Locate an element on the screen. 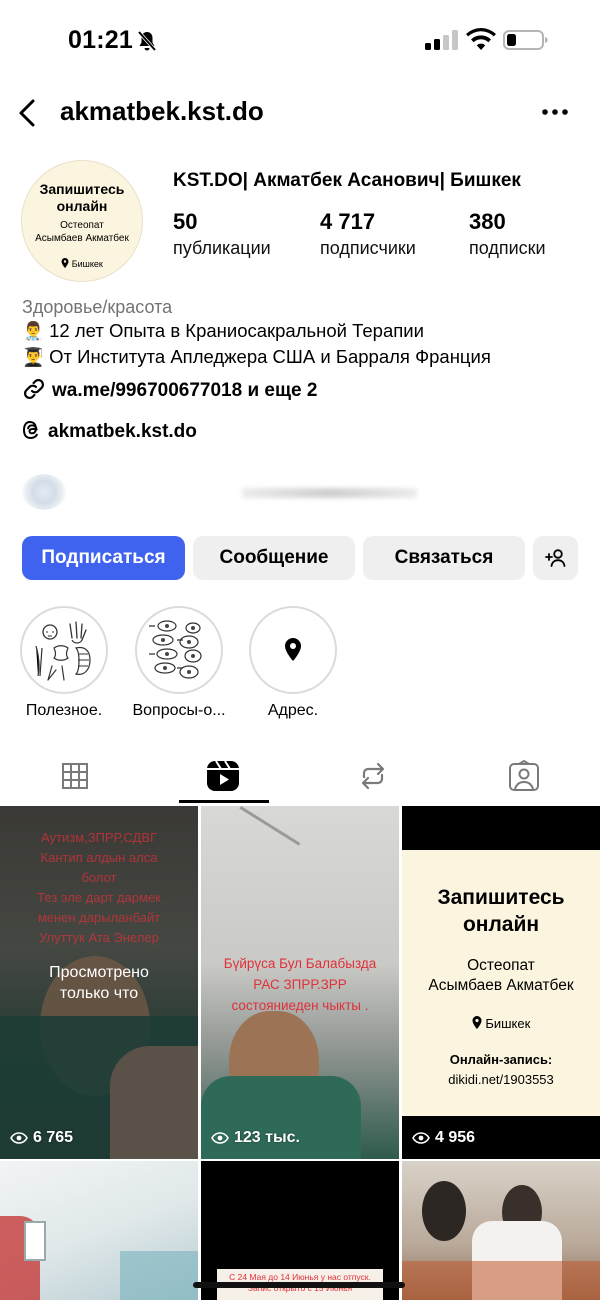  grid-icon is located at coordinates (75, 776).